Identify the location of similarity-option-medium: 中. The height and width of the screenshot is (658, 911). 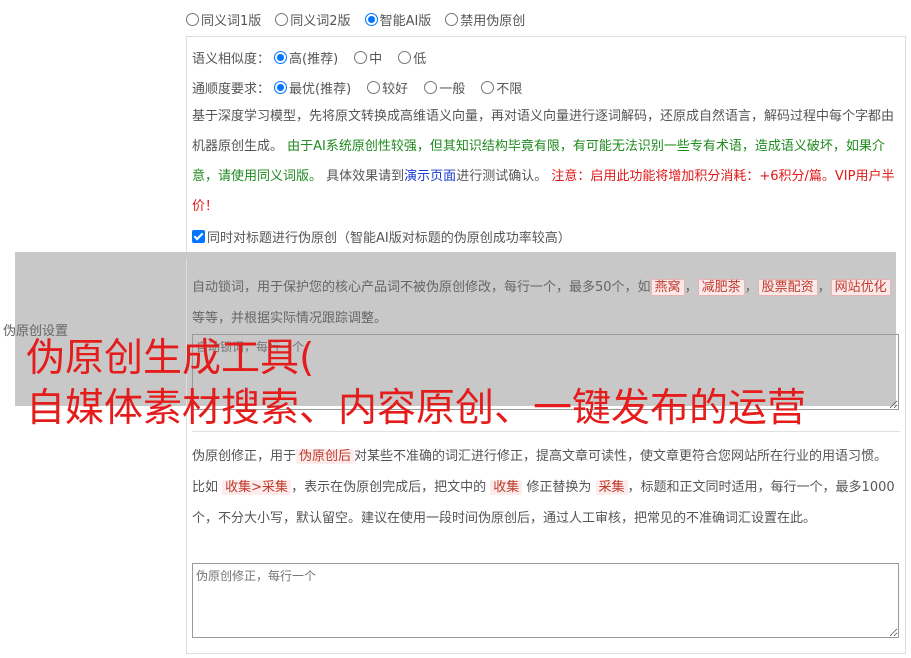
(368, 57).